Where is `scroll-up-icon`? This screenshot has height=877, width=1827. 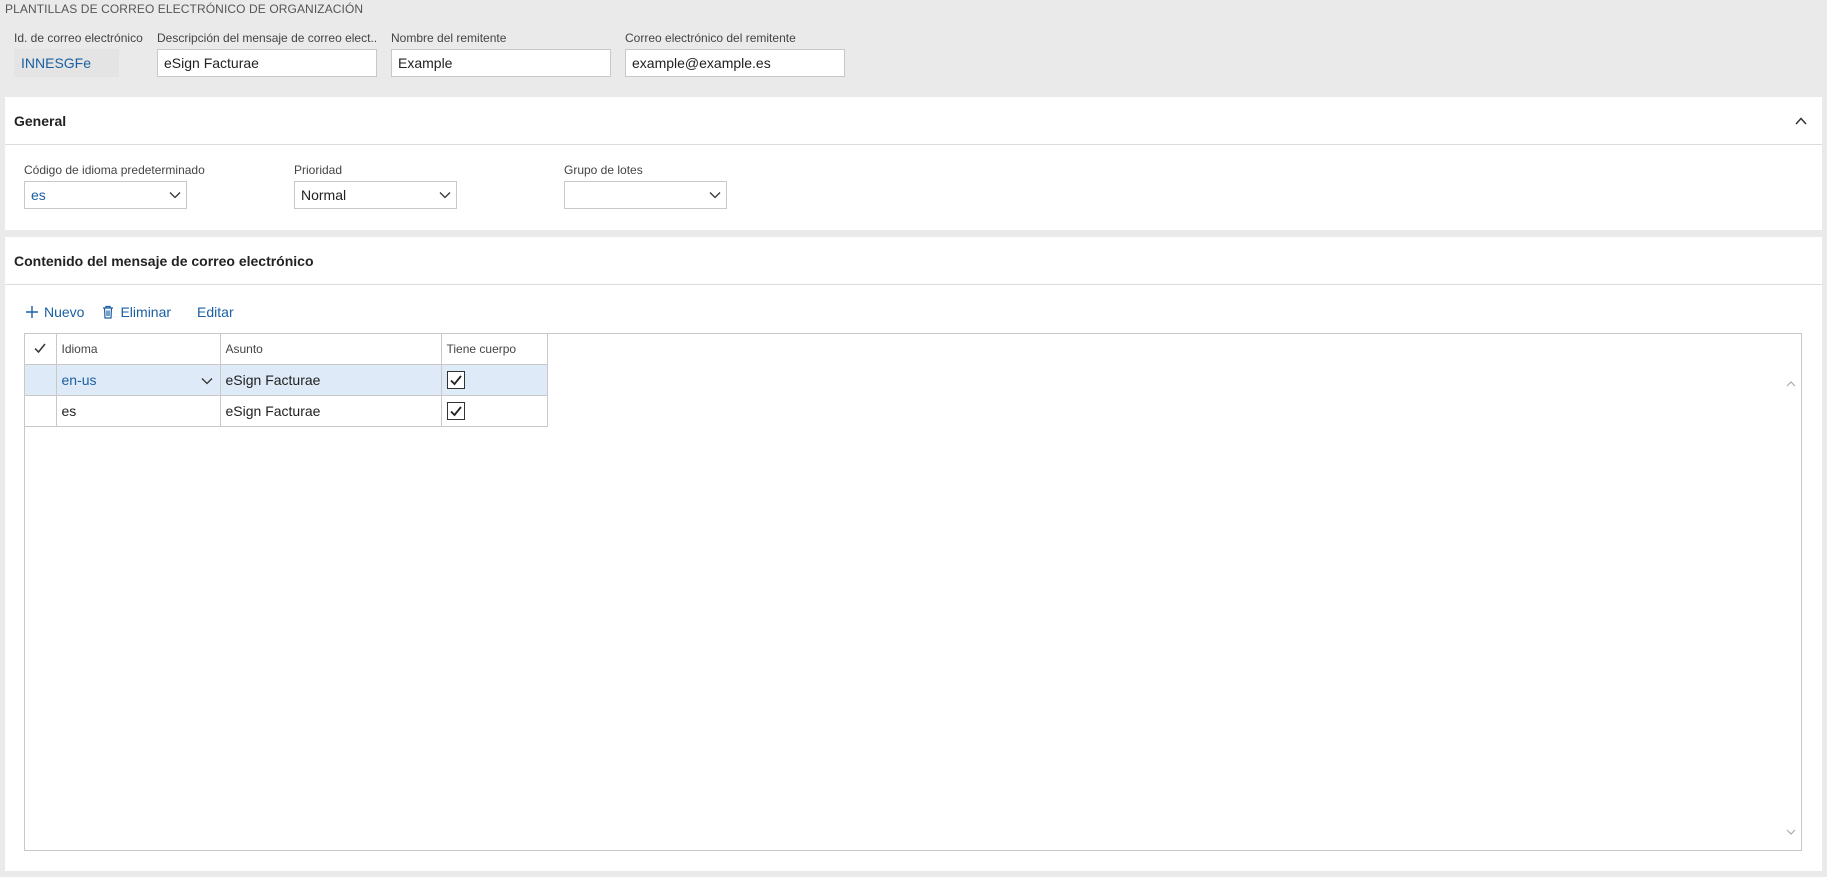 scroll-up-icon is located at coordinates (1791, 384).